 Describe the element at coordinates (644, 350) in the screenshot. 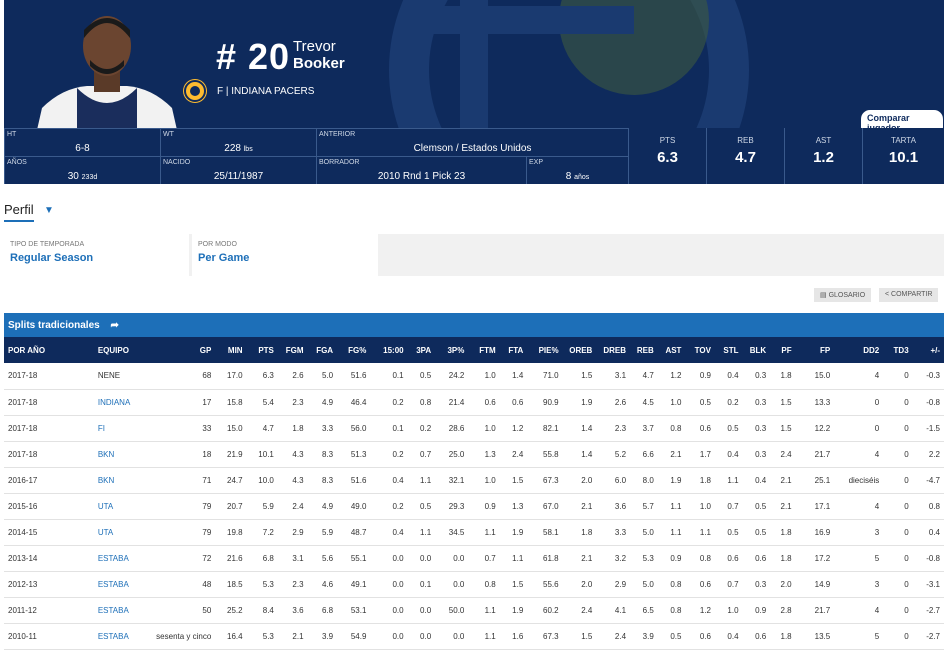

I see `col-header: REB` at that location.